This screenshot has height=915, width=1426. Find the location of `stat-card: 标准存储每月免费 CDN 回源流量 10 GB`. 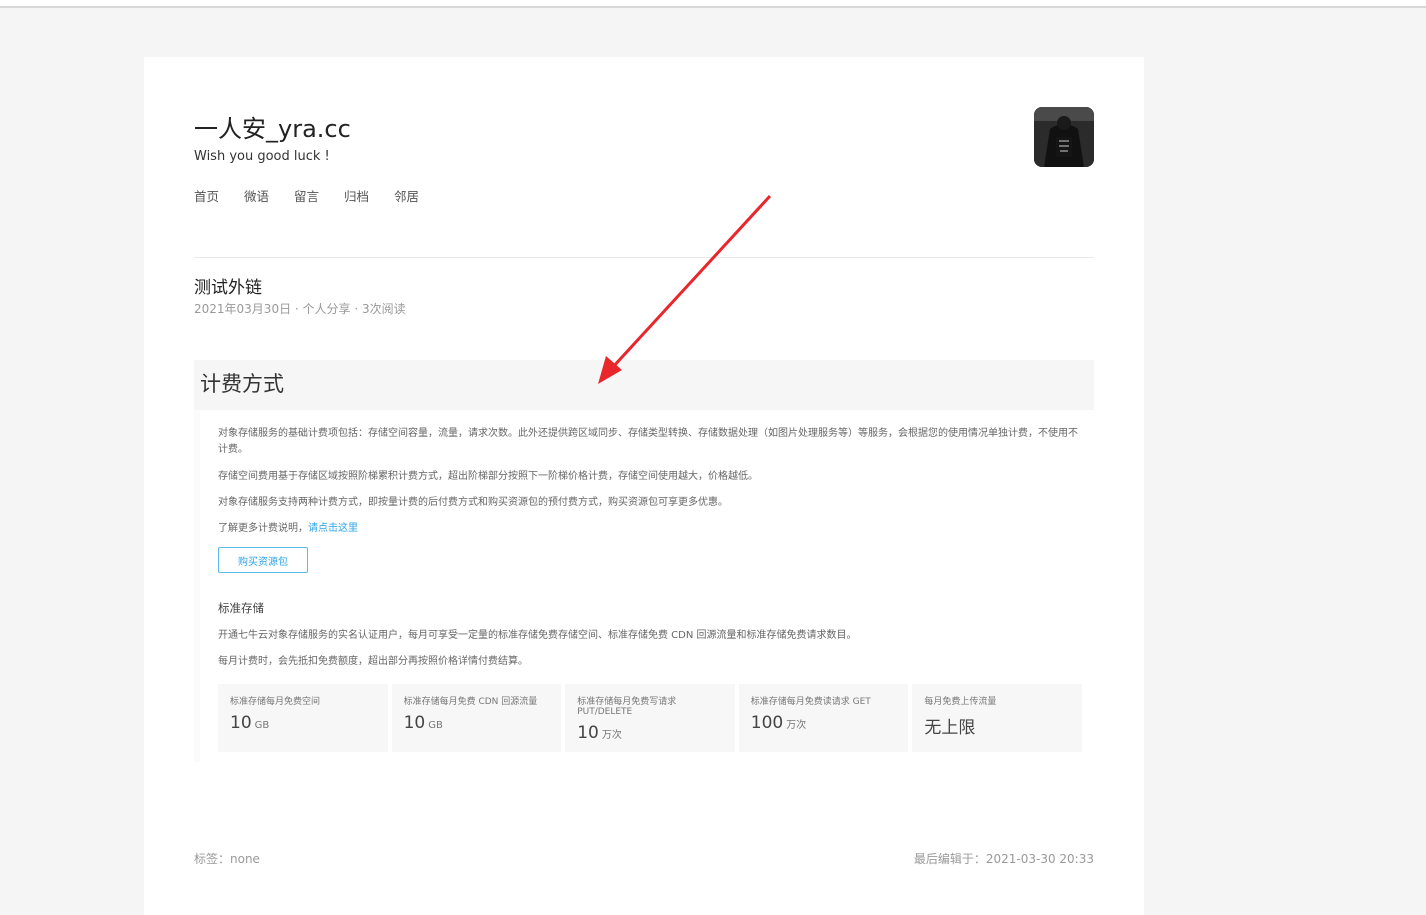

stat-card: 标准存储每月免费 CDN 回源流量 10 GB is located at coordinates (476, 718).